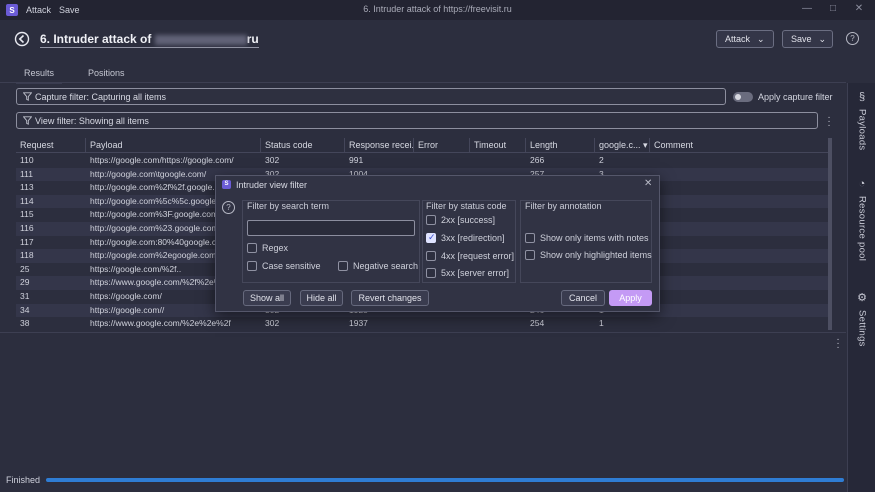 Image resolution: width=875 pixels, height=492 pixels. What do you see at coordinates (473, 238) in the screenshot?
I see `status-3xx-label: 3xx [redirection]` at bounding box center [473, 238].